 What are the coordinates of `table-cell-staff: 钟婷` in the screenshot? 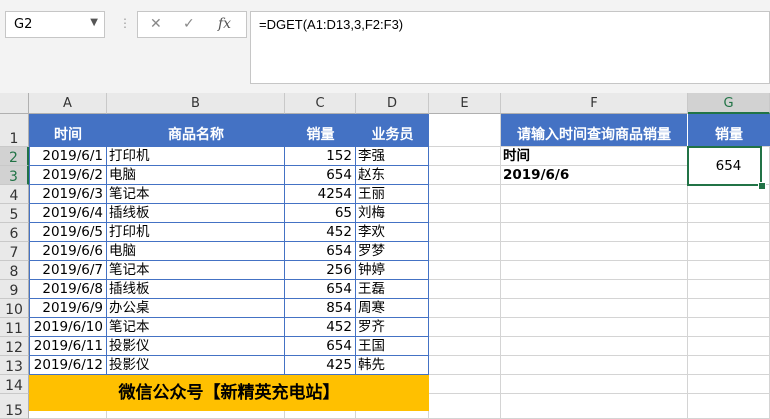 It's located at (392, 270).